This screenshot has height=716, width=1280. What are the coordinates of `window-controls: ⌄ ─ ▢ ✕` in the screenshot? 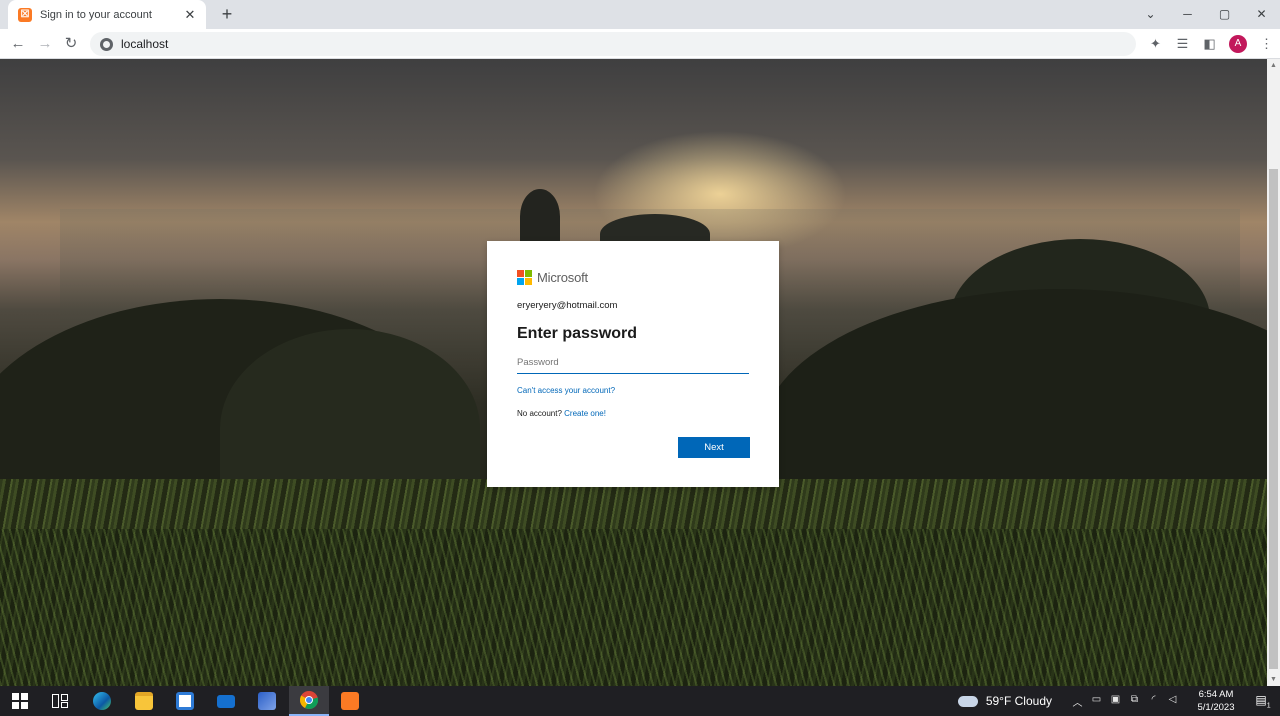 It's located at (1206, 14).